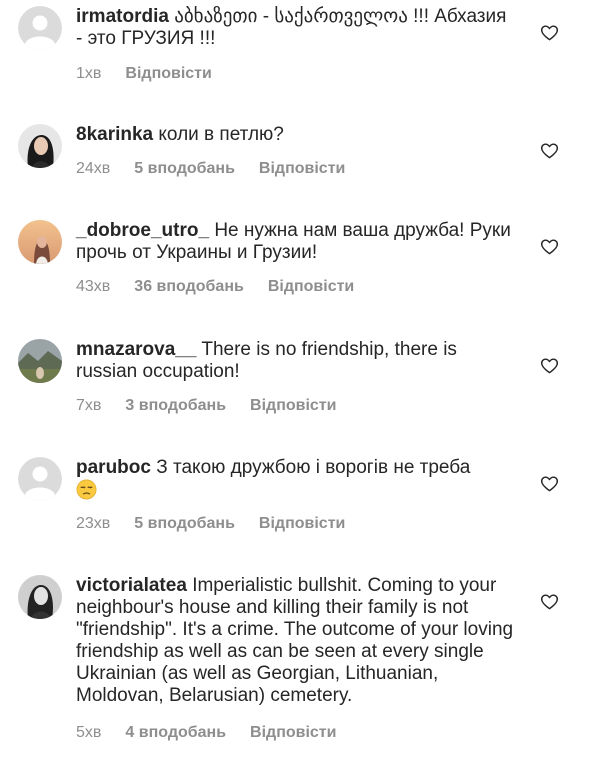  I want to click on comment-text: коли в петлю?, so click(221, 134).